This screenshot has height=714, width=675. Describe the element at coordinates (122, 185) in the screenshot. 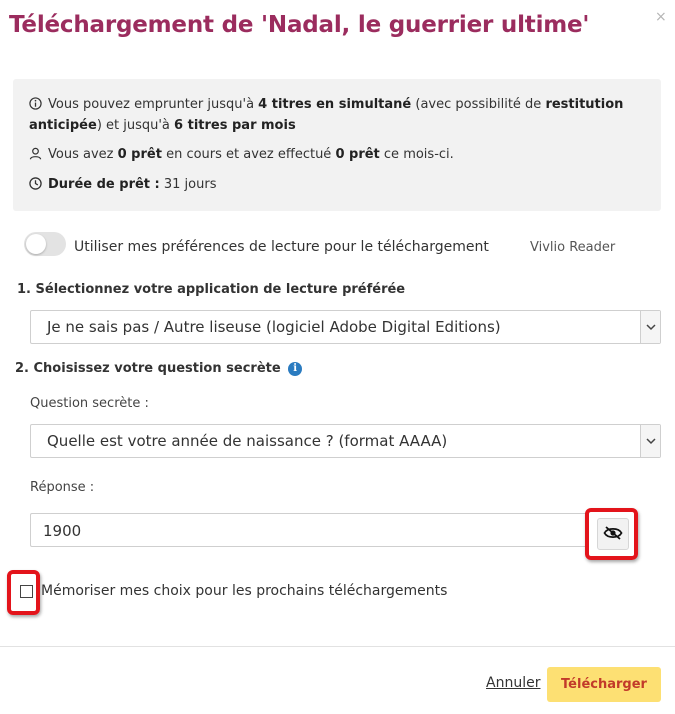

I see `loan-duration-info: Durée de prêt : 31 jours` at that location.